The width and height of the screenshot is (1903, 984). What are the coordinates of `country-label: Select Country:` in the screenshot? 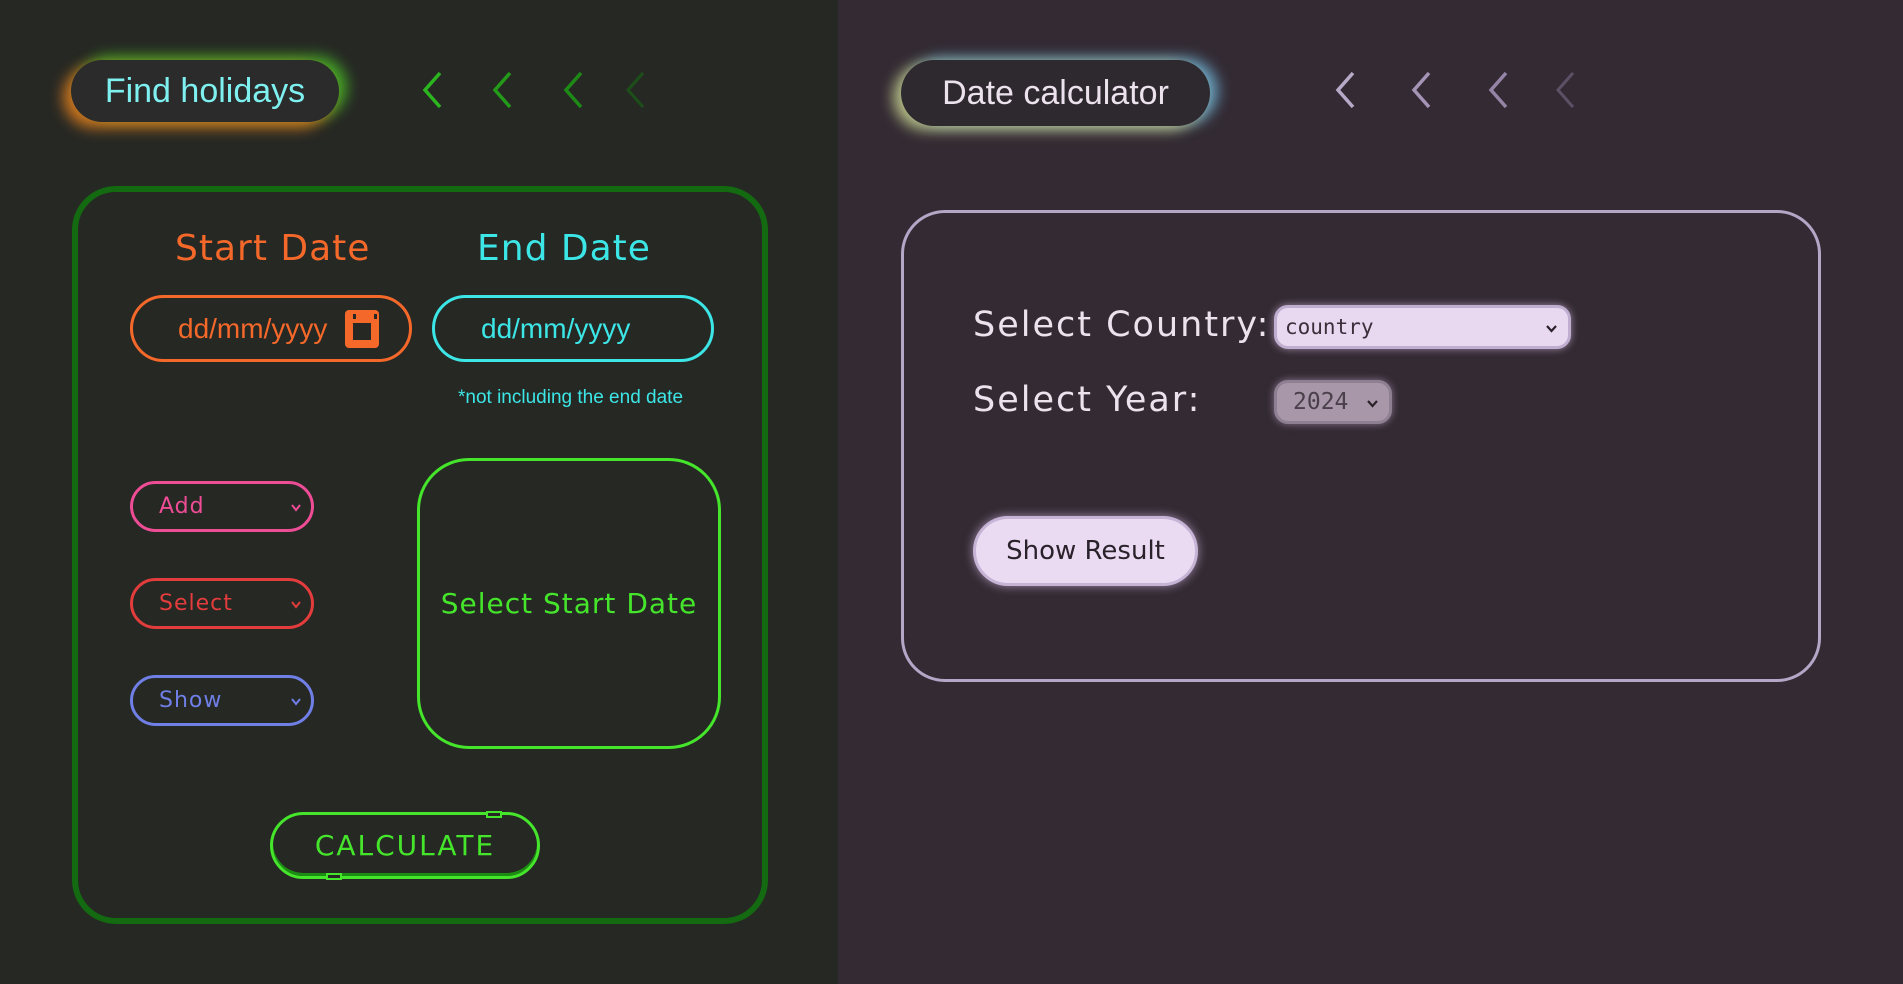 It's located at (1122, 325).